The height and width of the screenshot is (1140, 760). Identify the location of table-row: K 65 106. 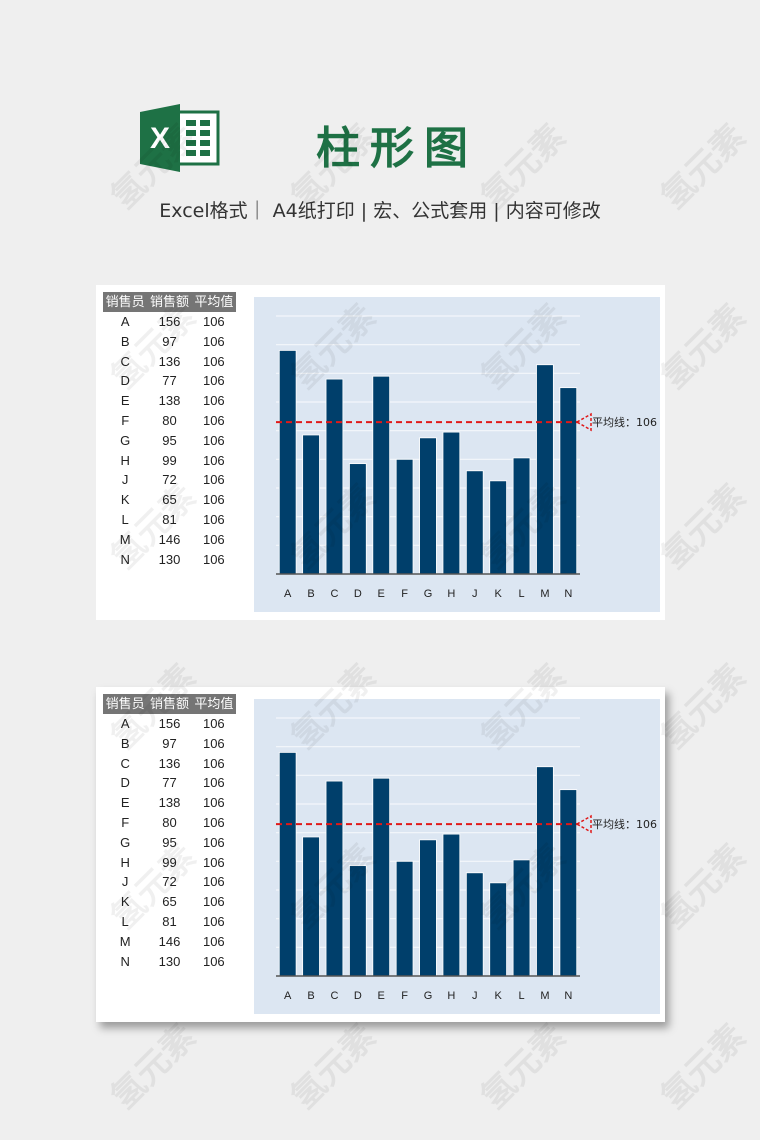
(169, 902).